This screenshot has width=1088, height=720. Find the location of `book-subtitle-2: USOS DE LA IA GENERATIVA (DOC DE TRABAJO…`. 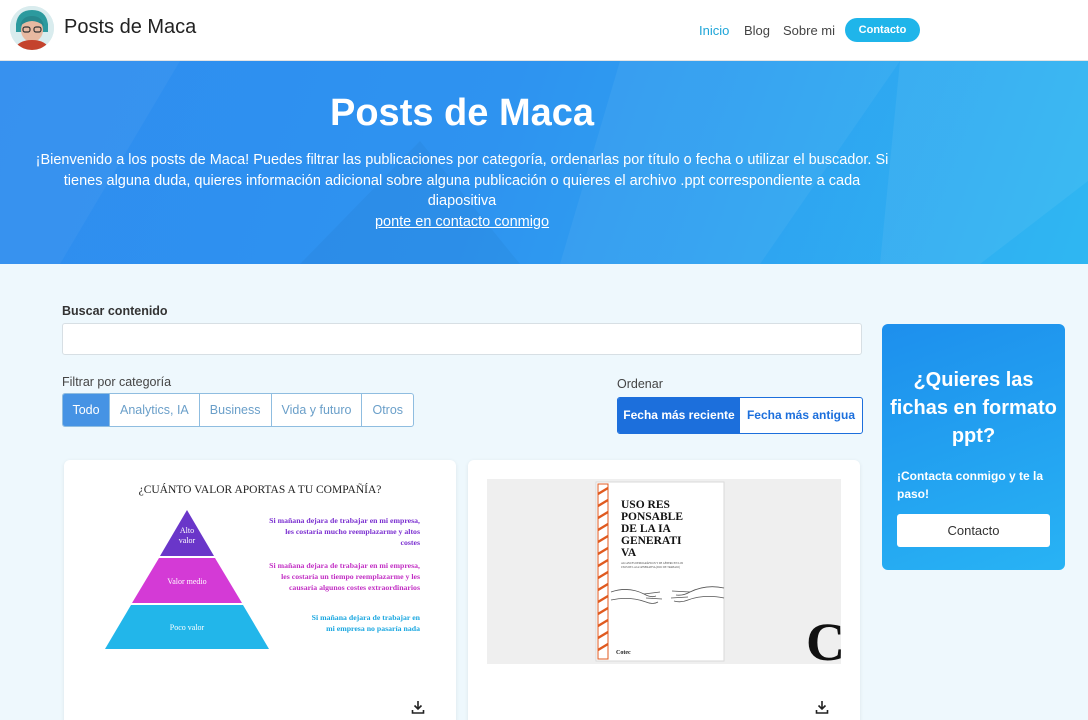

book-subtitle-2: USOS DE LA IA GENERATIVA (DOC DE TRABAJO… is located at coordinates (650, 567).